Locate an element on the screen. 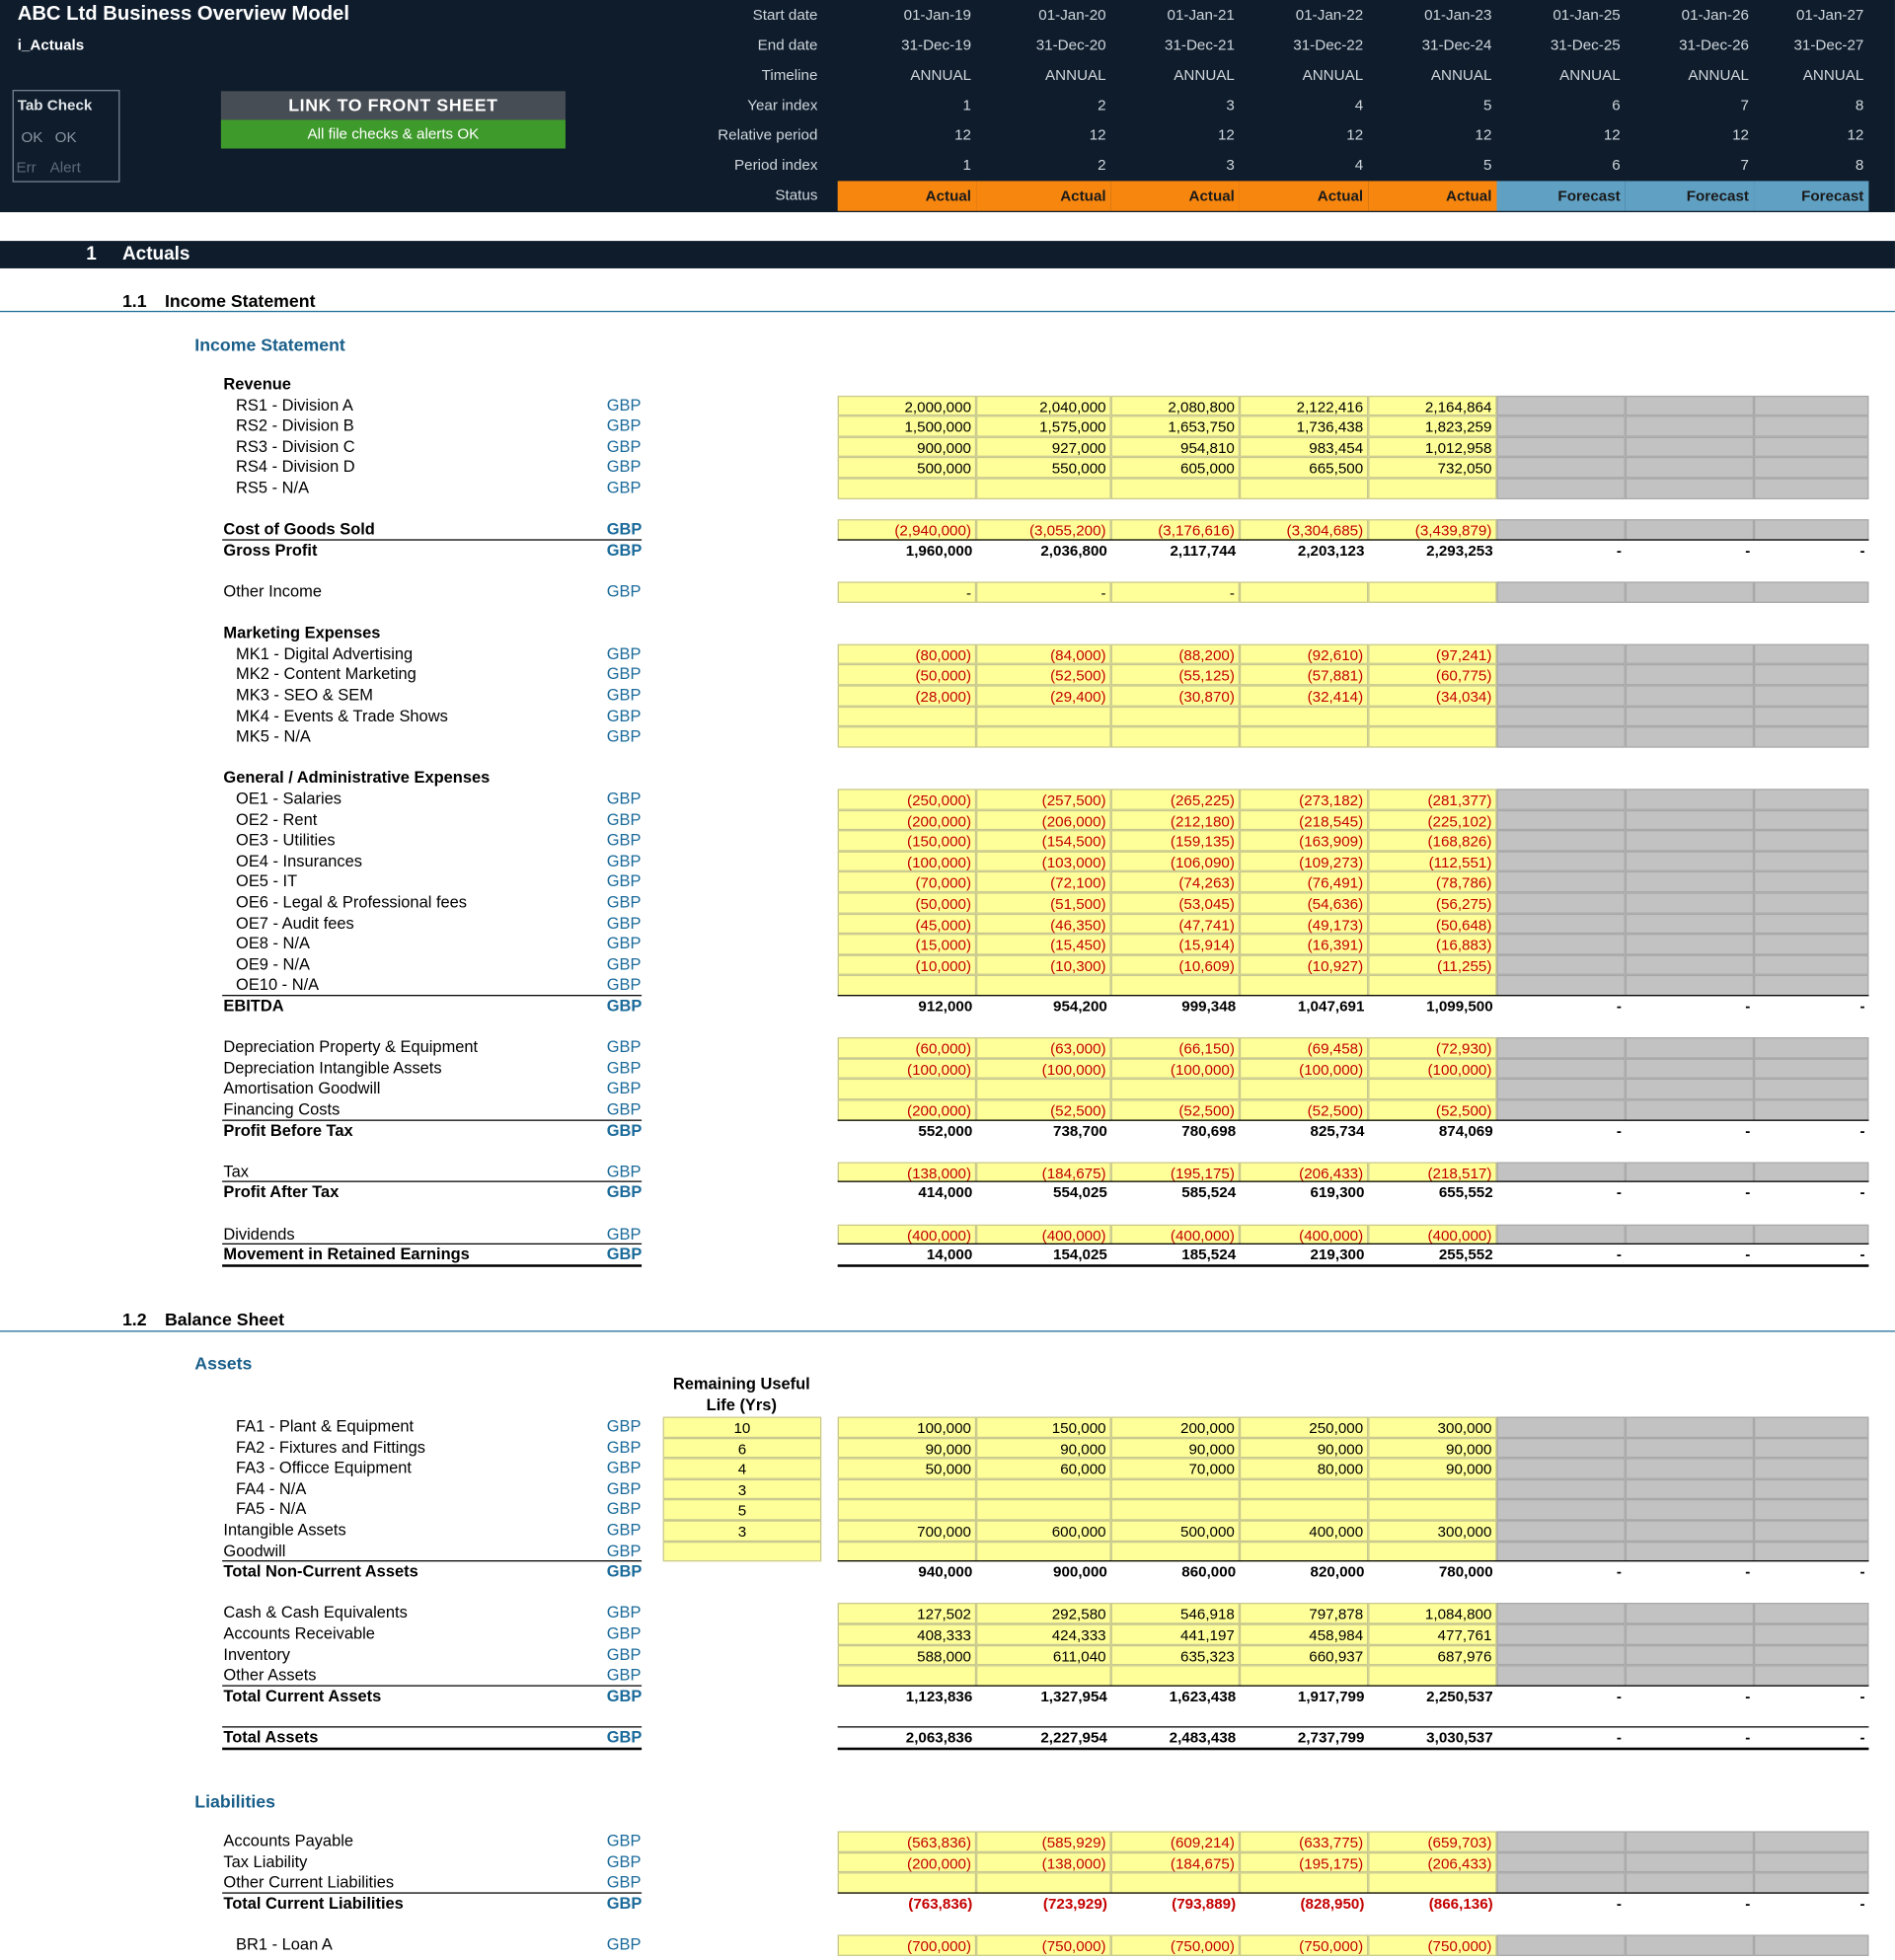 Image resolution: width=1895 pixels, height=1960 pixels. input-cell: 500,000 is located at coordinates (907, 468).